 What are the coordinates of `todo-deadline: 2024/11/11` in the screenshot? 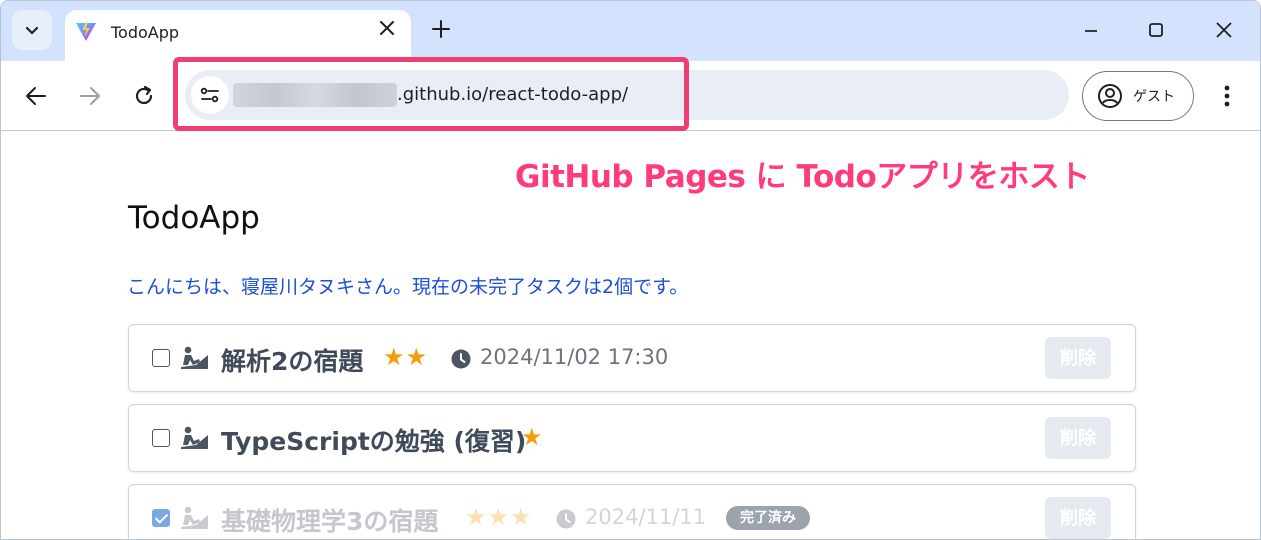 It's located at (646, 517).